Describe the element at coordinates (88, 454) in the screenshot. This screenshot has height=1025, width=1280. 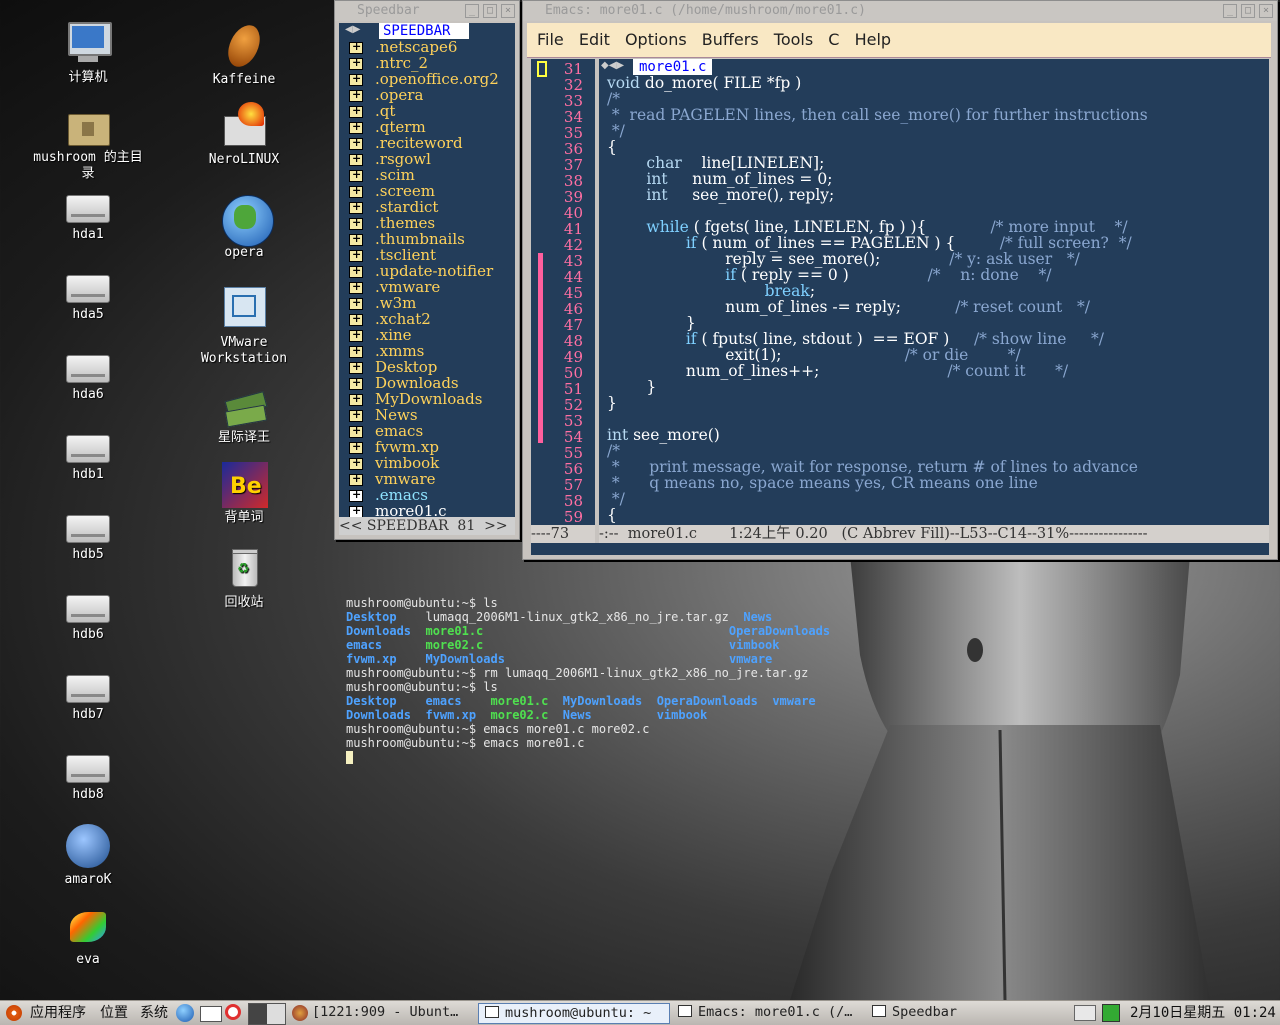
I see `desktop-icon-hdb1: hdb1` at that location.